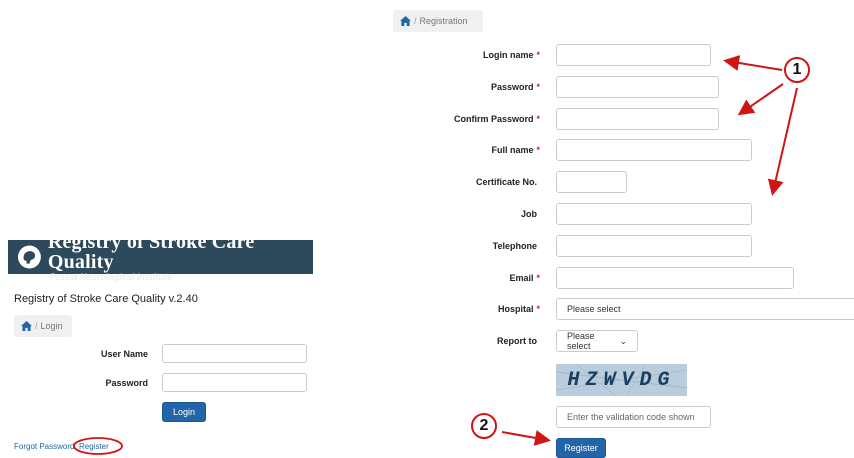 This screenshot has width=854, height=458. Describe the element at coordinates (797, 70) in the screenshot. I see `annotation-badge-1: 1` at that location.